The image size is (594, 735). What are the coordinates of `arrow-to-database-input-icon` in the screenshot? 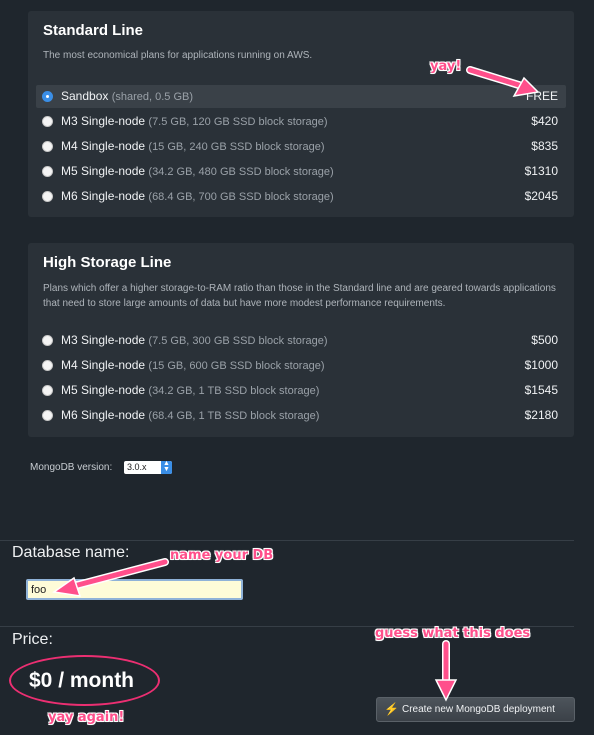 It's located at (110, 577).